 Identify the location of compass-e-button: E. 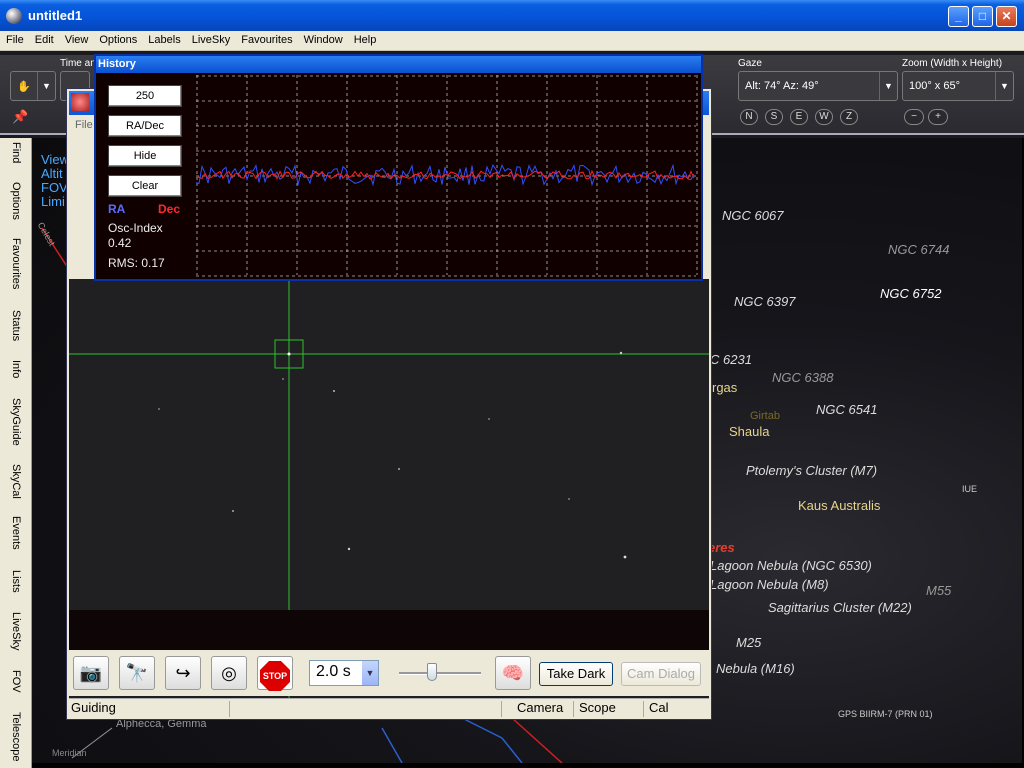
(799, 117).